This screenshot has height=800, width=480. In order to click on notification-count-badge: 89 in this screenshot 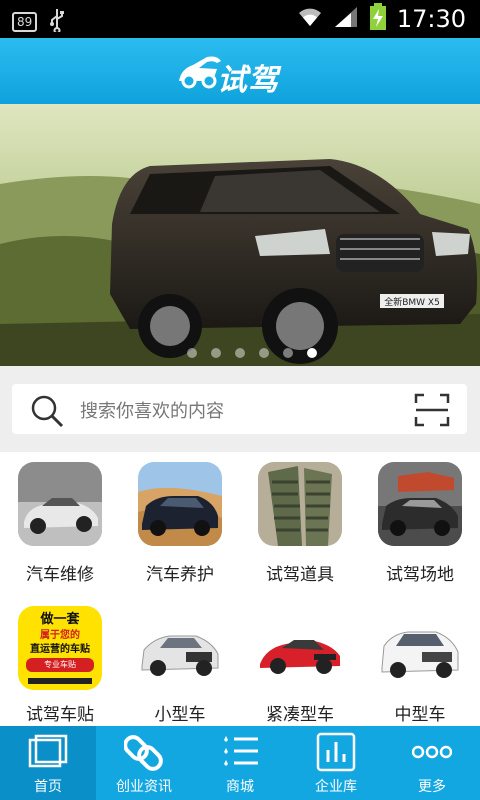, I will do `click(25, 22)`.